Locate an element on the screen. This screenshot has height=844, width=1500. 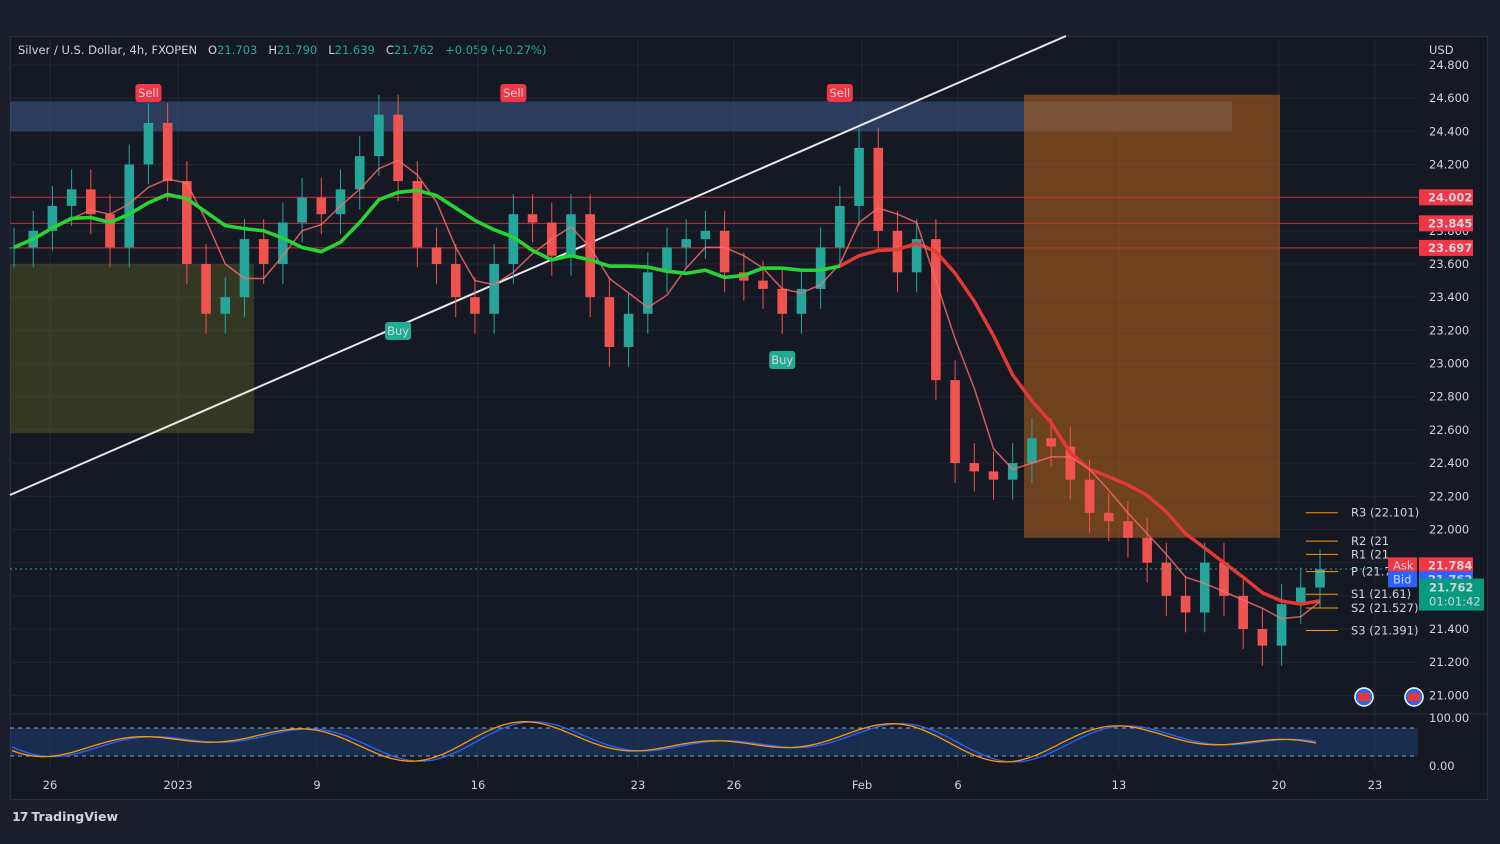
bid-label: Bid is located at coordinates (1402, 579).